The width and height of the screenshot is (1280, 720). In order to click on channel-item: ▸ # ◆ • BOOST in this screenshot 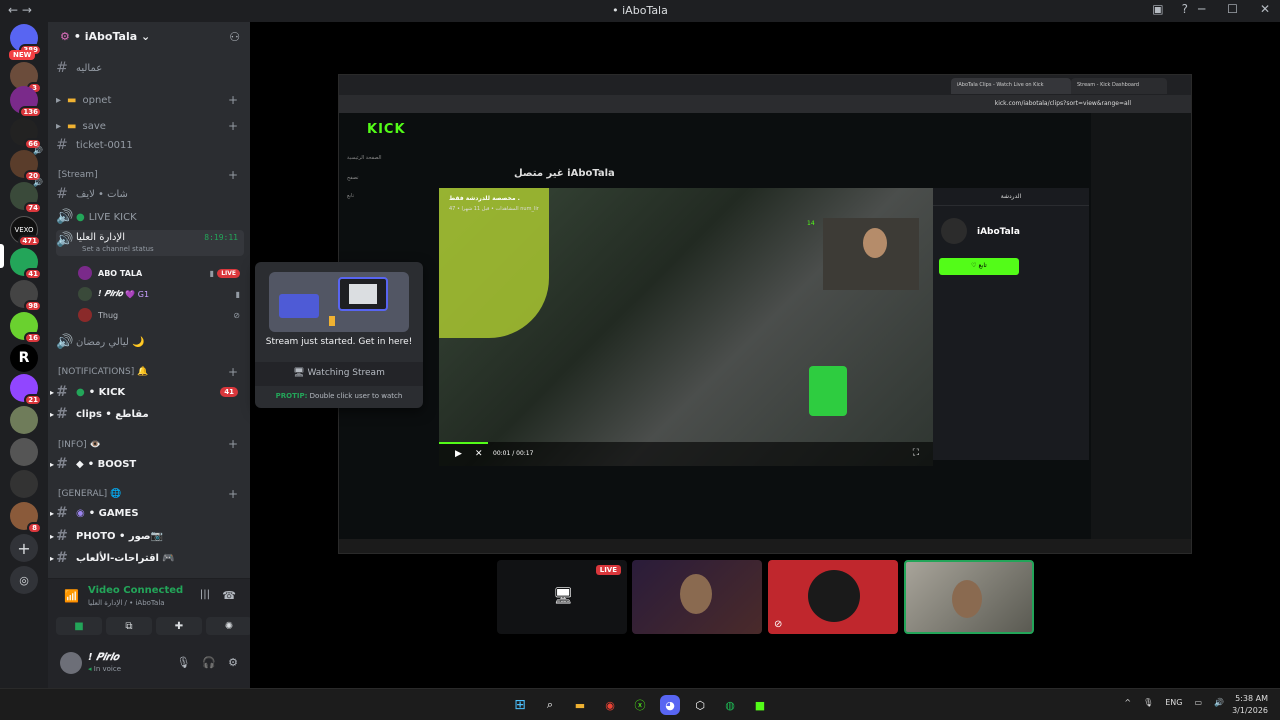, I will do `click(147, 464)`.